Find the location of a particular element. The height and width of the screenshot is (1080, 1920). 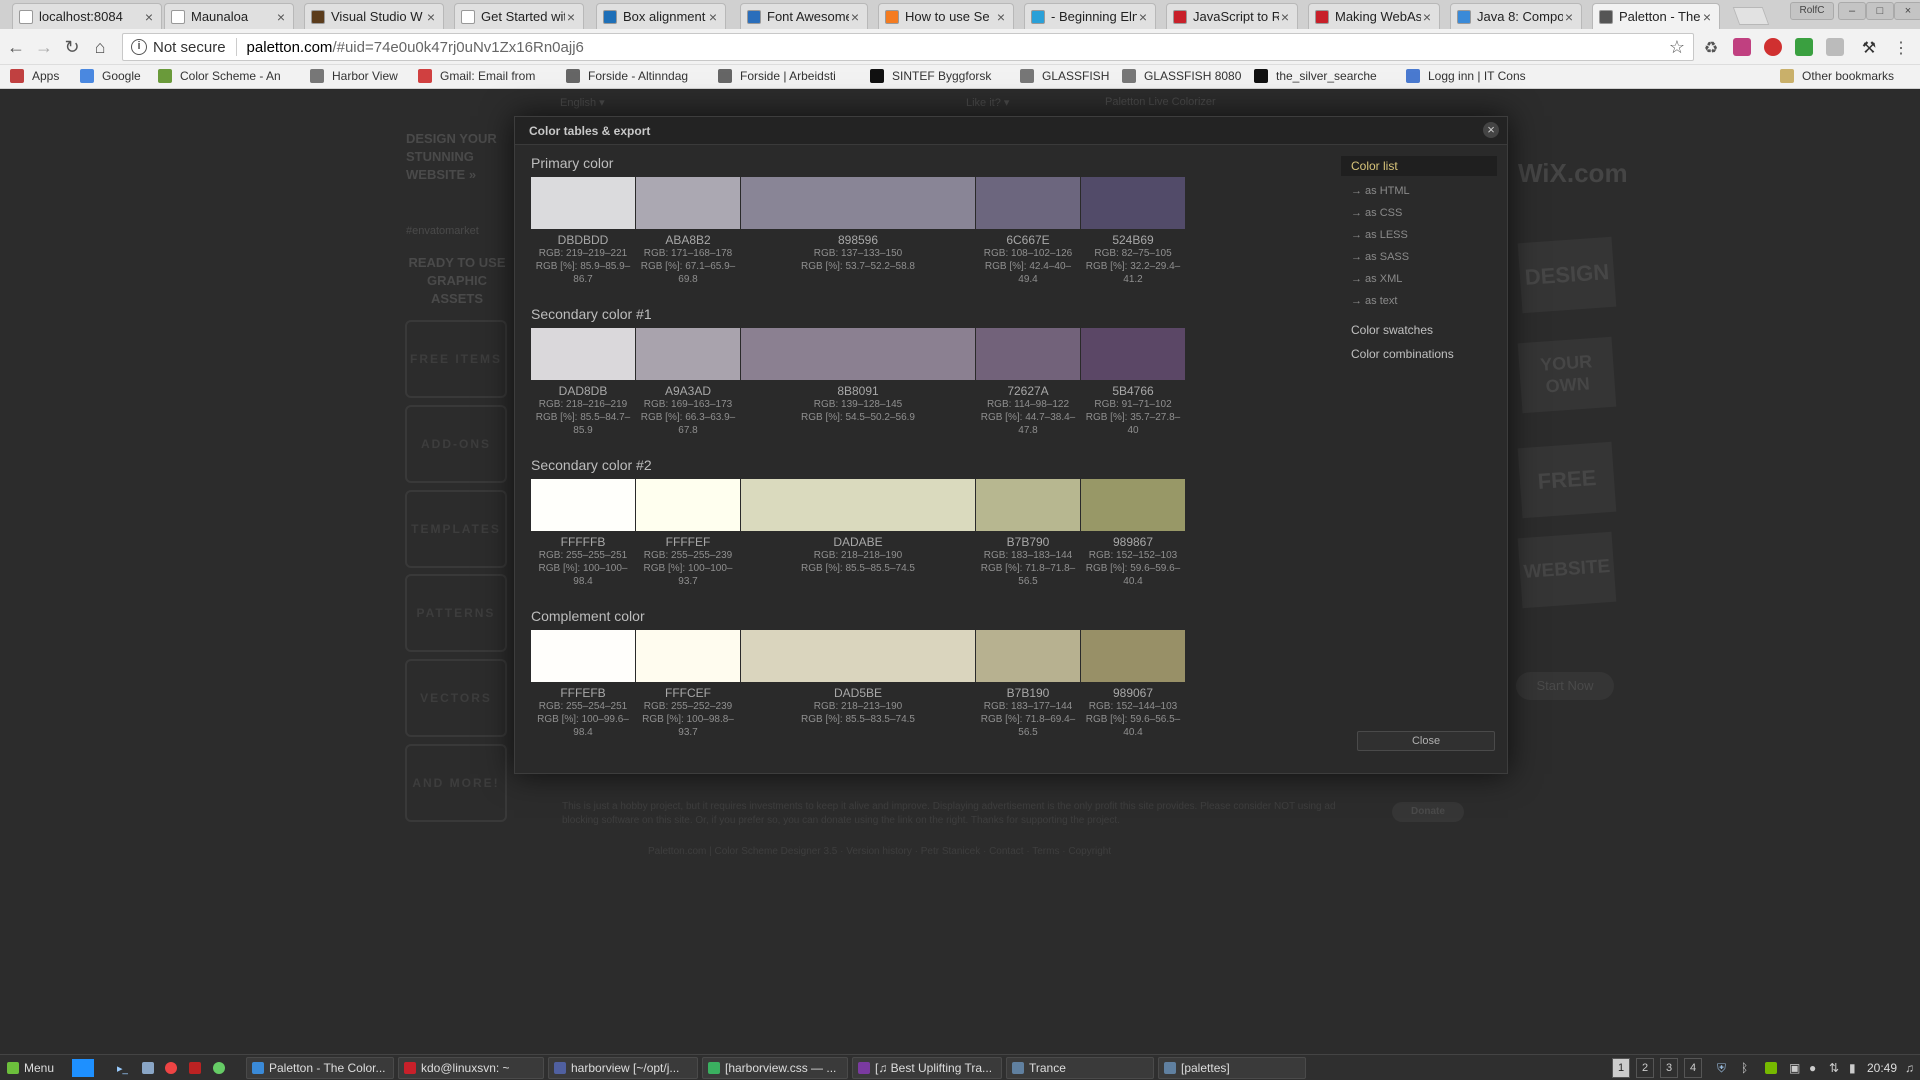

display-icon: ▣ is located at coordinates (1792, 1068).